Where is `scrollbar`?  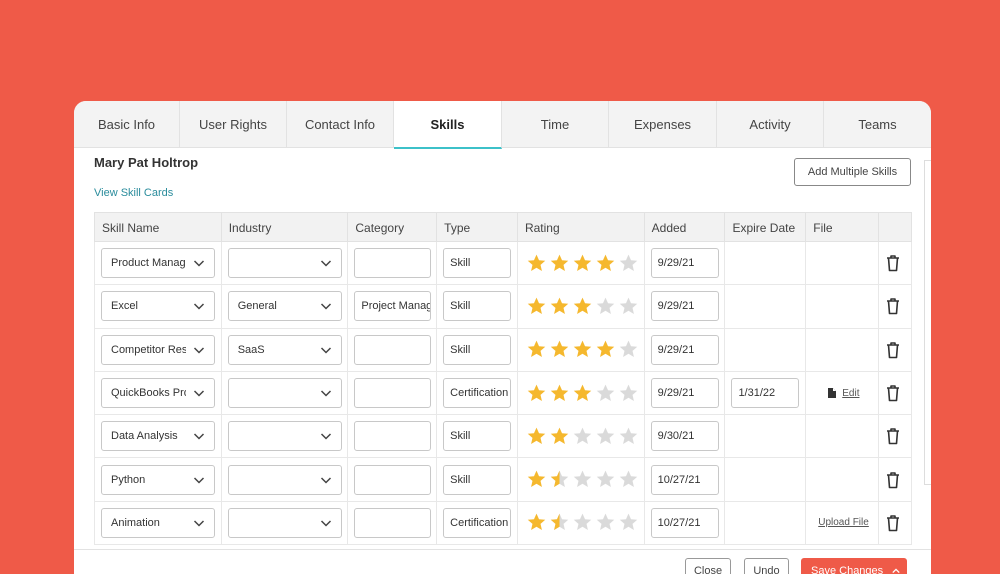 scrollbar is located at coordinates (927, 322).